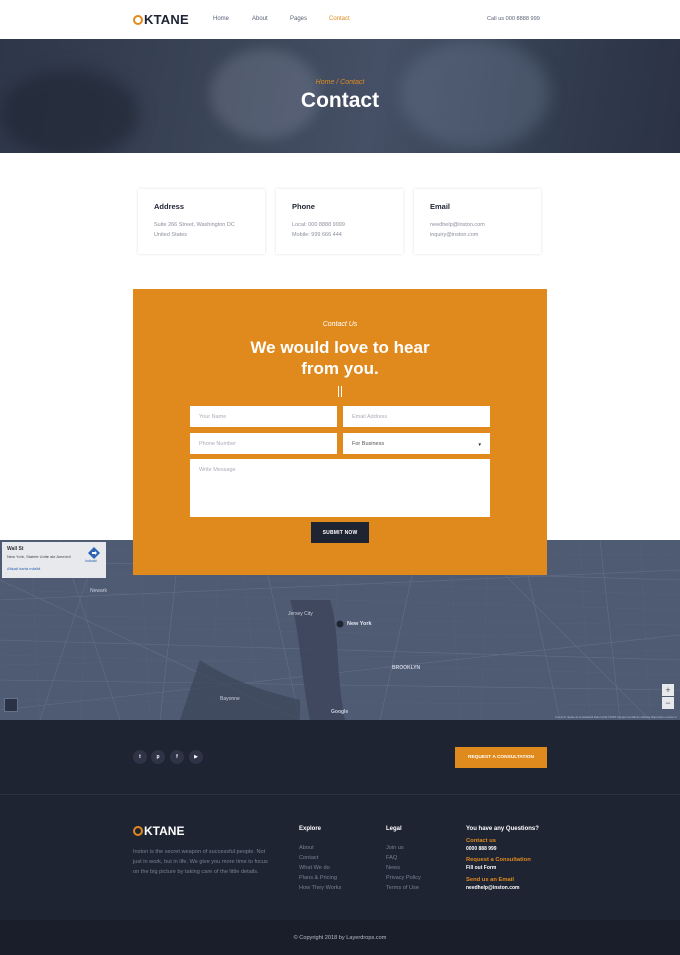 This screenshot has width=680, height=955. Describe the element at coordinates (403, 858) in the screenshot. I see `footer-link-faq: FAQ` at that location.